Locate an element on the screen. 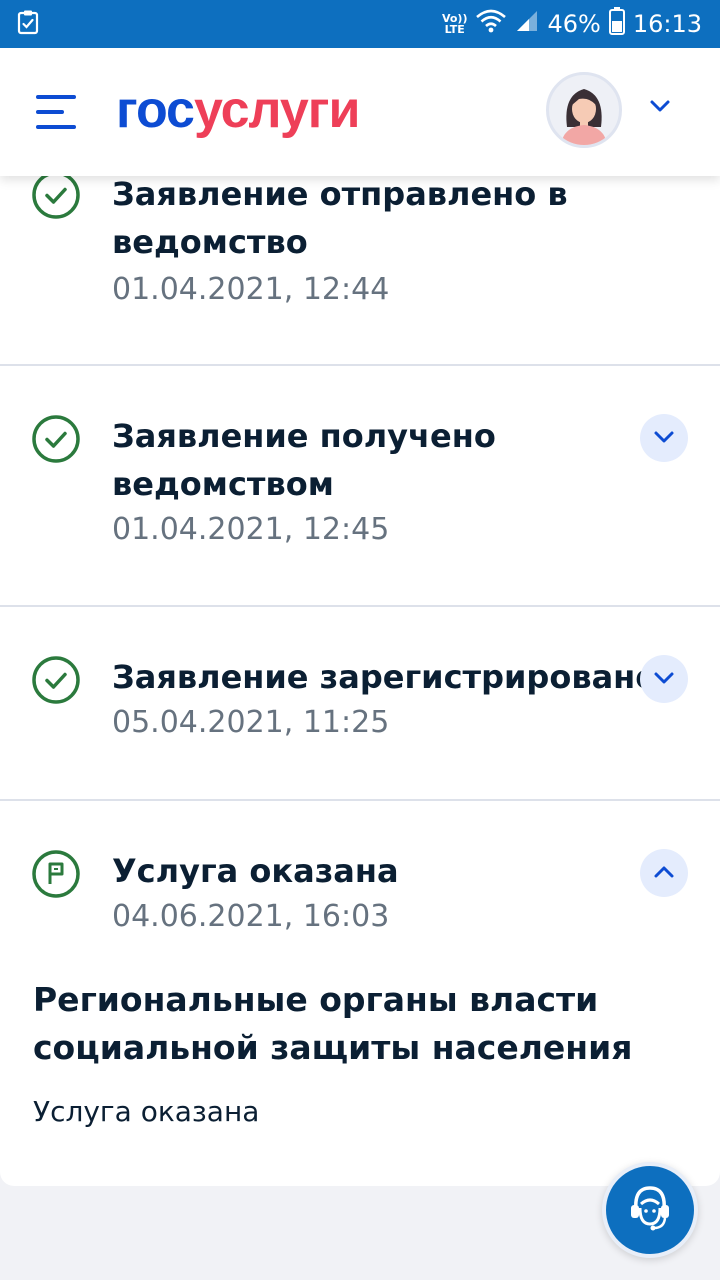 Image resolution: width=720 pixels, height=1280 pixels. headset-operator-icon is located at coordinates (650, 1210).